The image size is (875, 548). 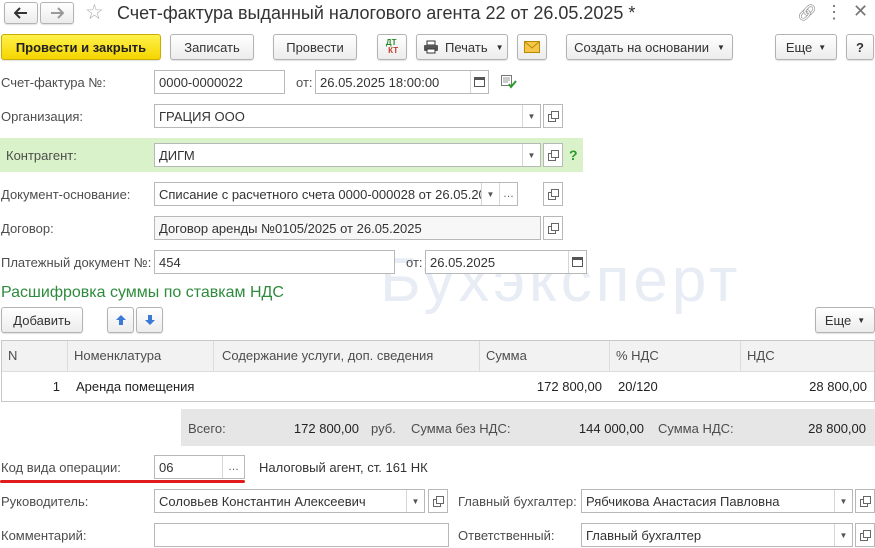 I want to click on arrow-down-icon, so click(x=149, y=320).